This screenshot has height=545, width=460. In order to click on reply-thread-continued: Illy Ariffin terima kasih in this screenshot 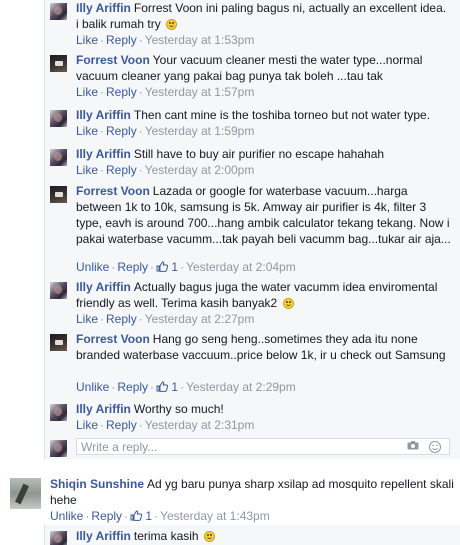, I will do `click(252, 535)`.